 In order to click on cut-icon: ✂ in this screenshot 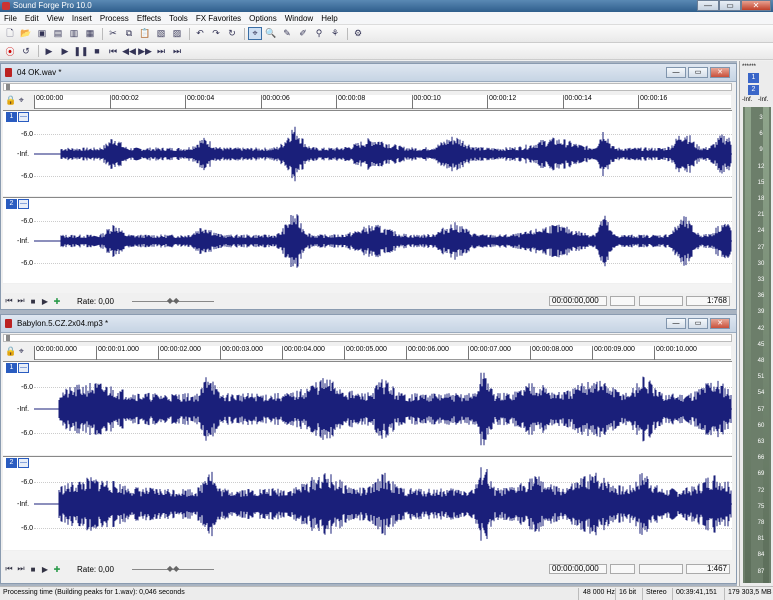, I will do `click(113, 33)`.